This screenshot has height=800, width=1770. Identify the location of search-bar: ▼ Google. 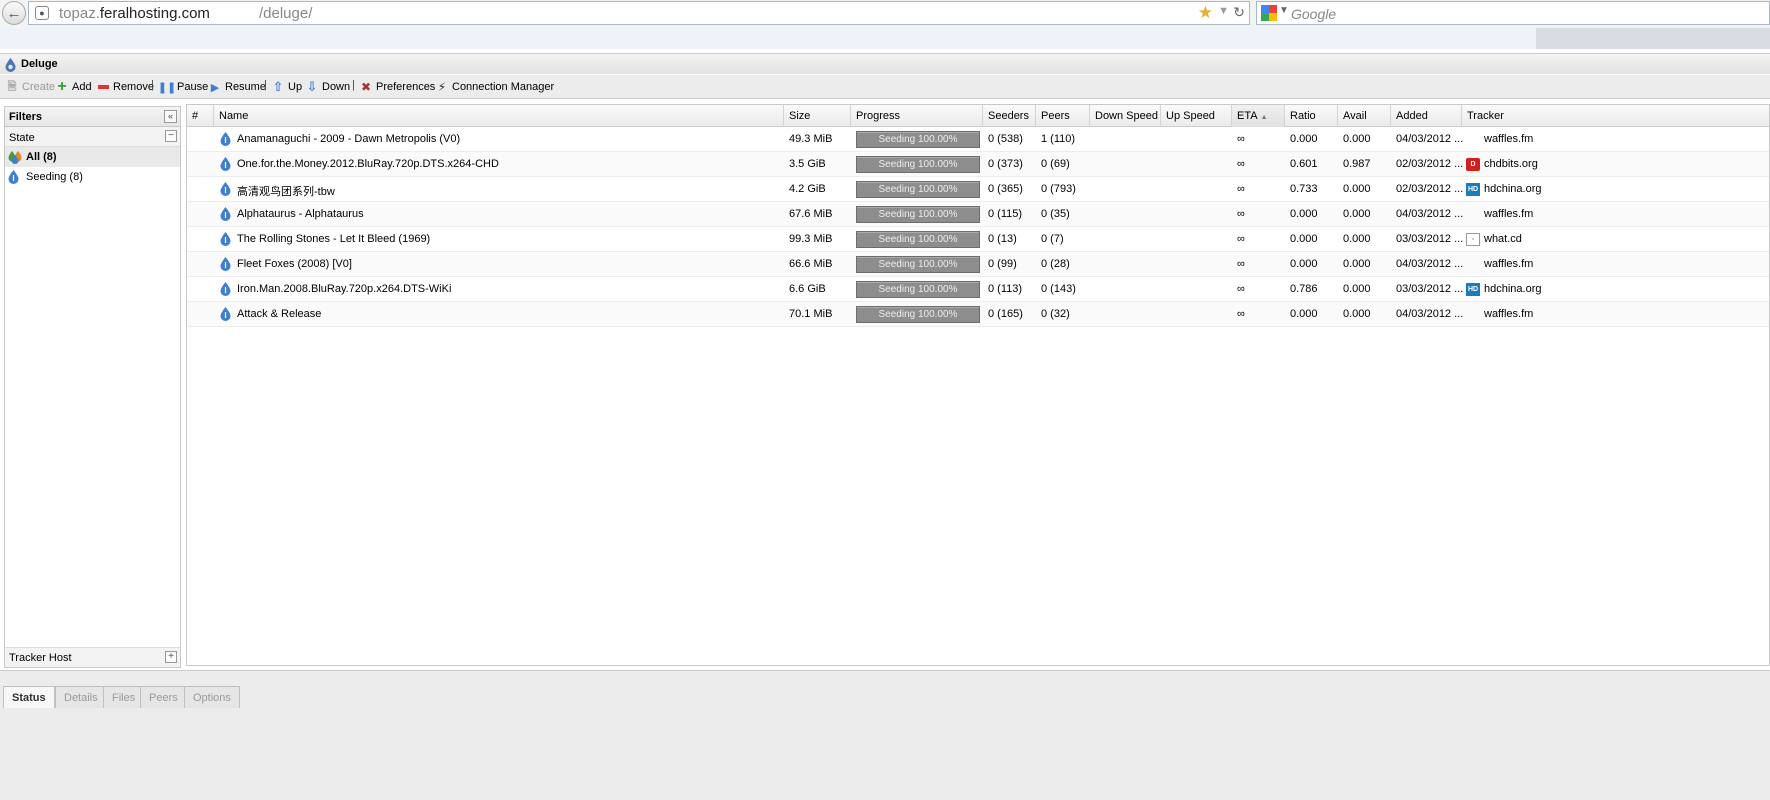
(1513, 13).